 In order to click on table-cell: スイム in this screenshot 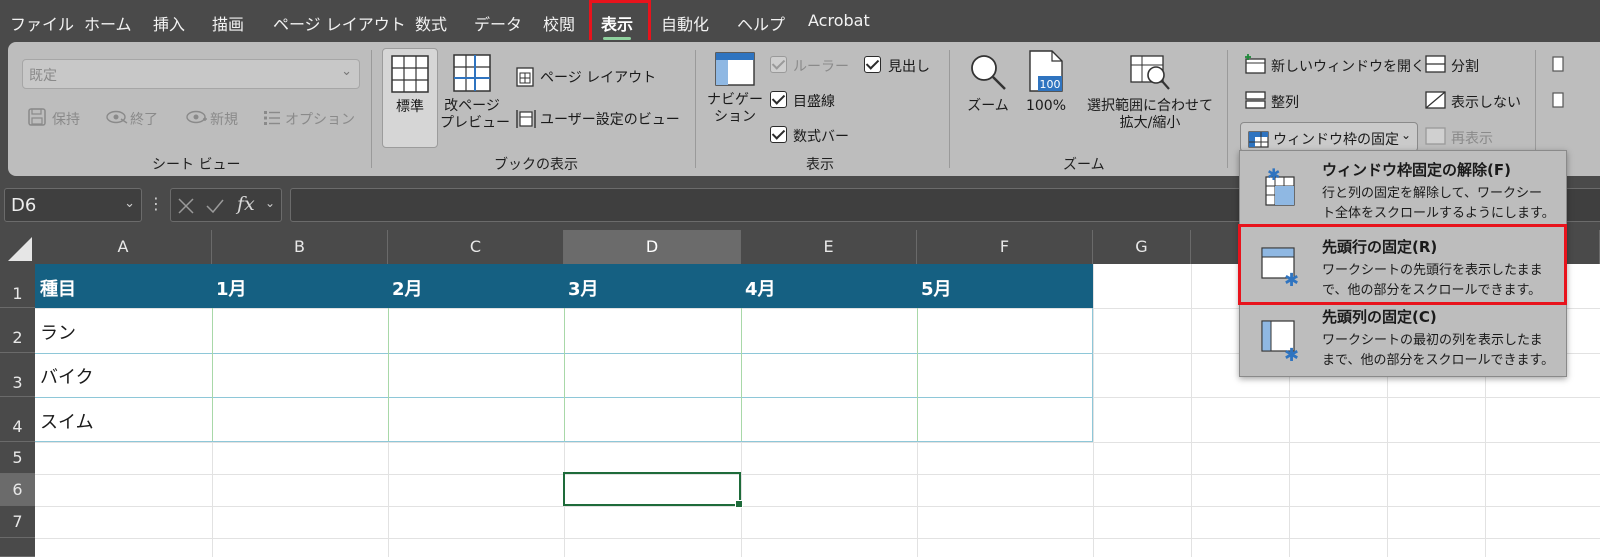, I will do `click(67, 421)`.